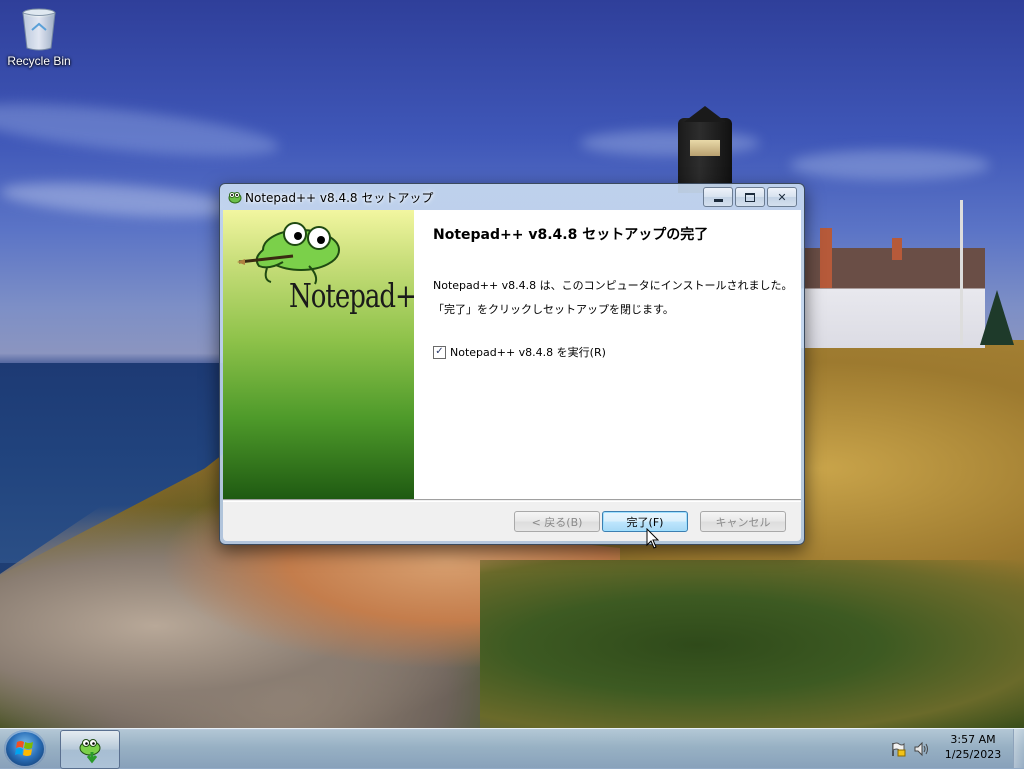 Image resolution: width=1024 pixels, height=772 pixels. I want to click on notepadplusplus-chameleon-logo, so click(288, 253).